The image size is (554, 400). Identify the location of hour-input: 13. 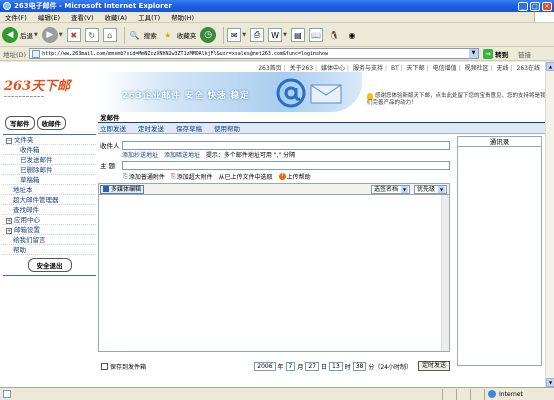
(336, 366).